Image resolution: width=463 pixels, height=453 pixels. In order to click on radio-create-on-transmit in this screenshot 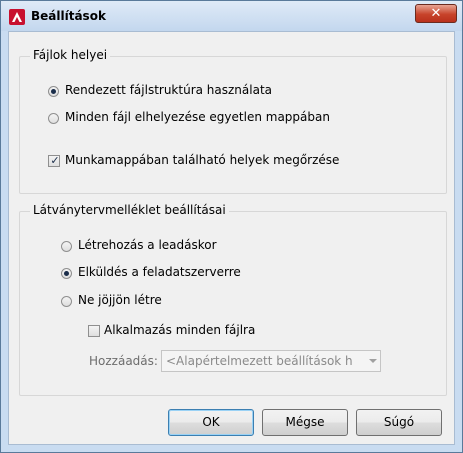, I will do `click(66, 246)`.